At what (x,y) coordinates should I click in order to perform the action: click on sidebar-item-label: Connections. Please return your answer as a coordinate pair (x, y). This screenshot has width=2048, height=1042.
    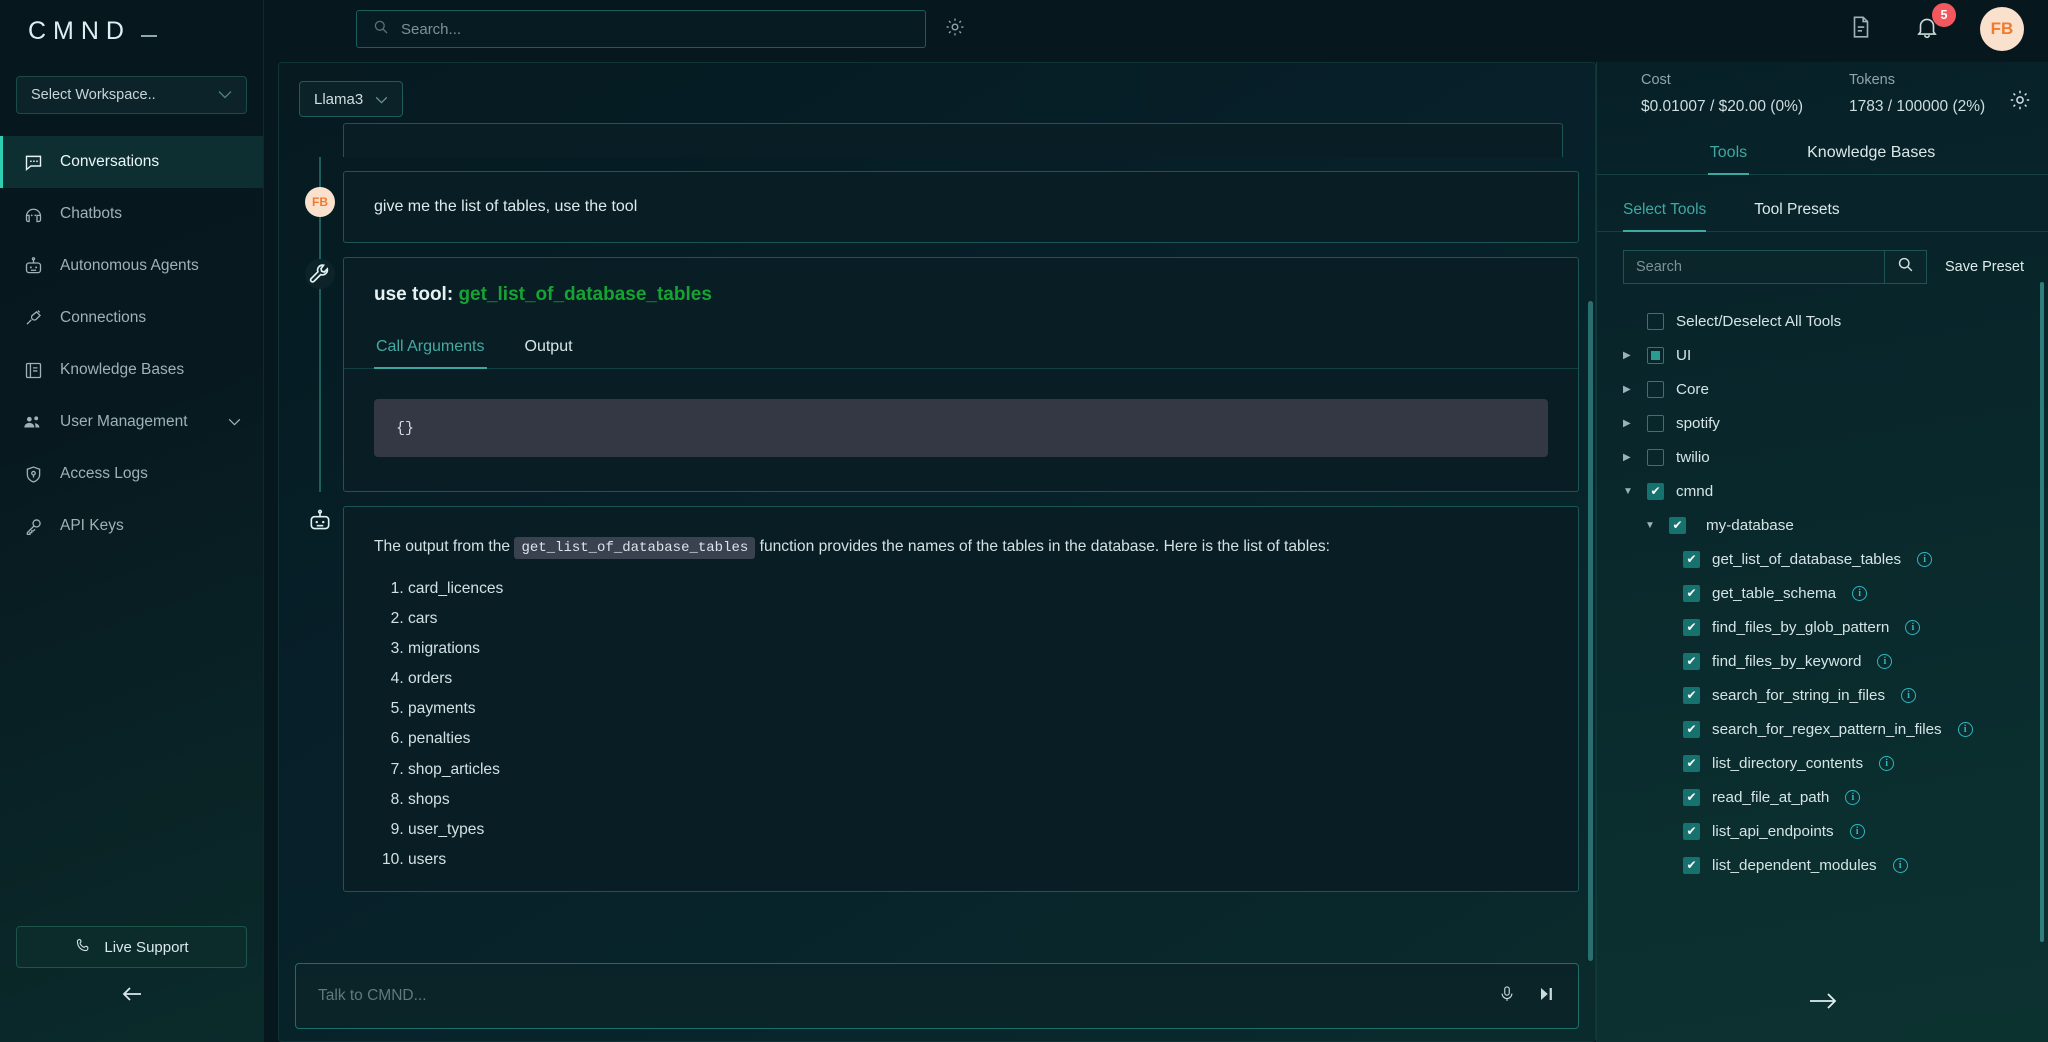
    Looking at the image, I should click on (103, 317).